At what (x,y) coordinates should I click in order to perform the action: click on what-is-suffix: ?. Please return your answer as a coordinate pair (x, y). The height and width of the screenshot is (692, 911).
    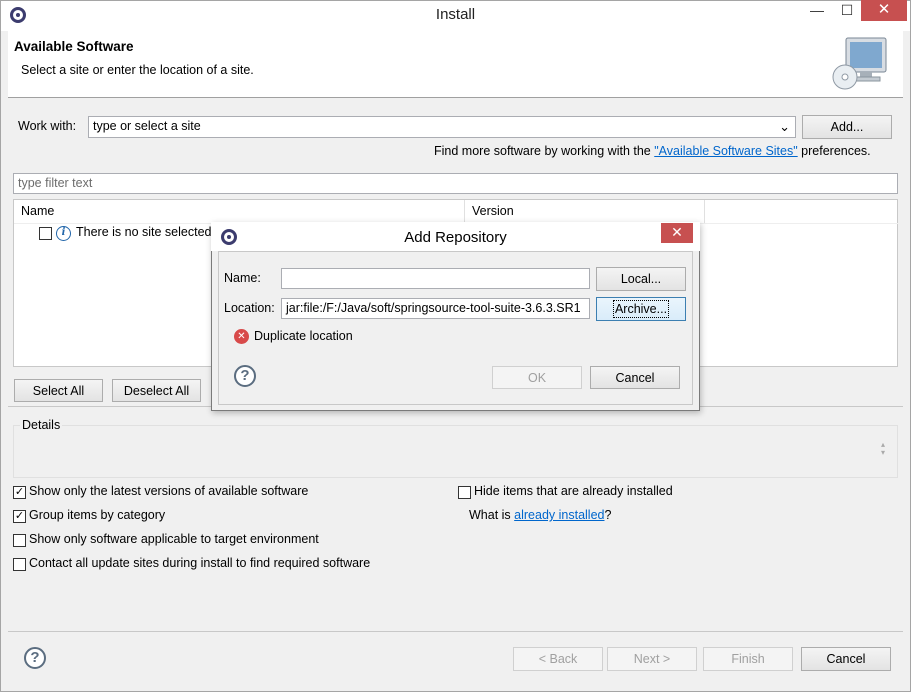
    Looking at the image, I should click on (608, 515).